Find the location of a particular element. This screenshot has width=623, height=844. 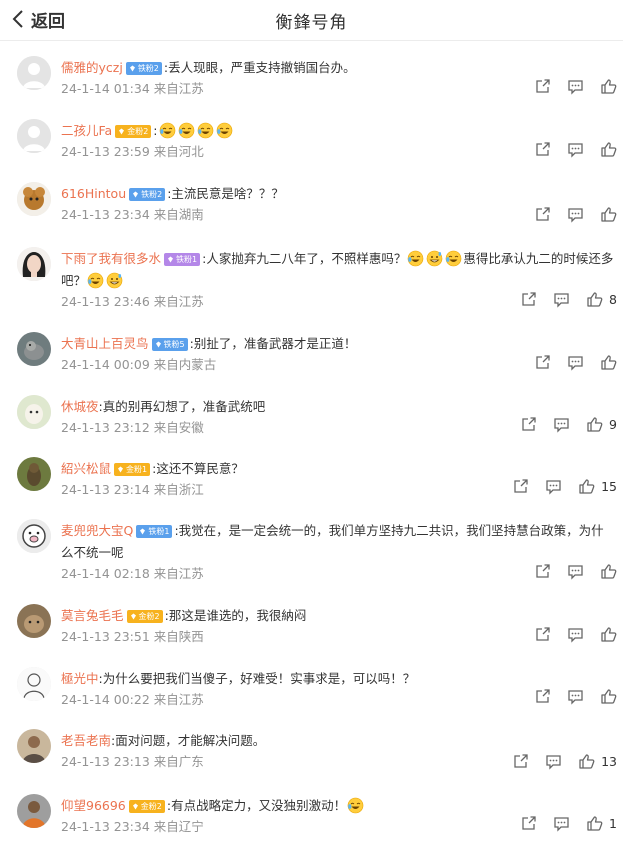

man-avatar is located at coordinates (34, 746).